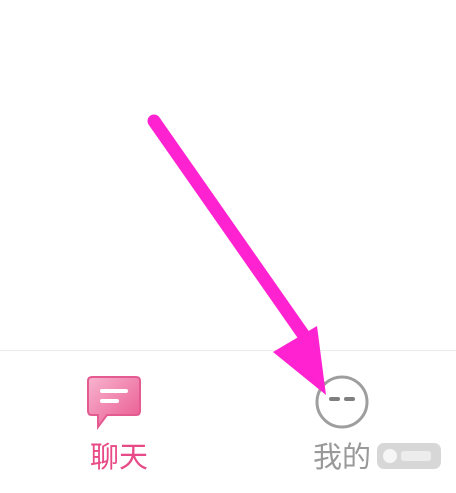 The image size is (456, 493). I want to click on chat-bubble-icon, so click(114, 403).